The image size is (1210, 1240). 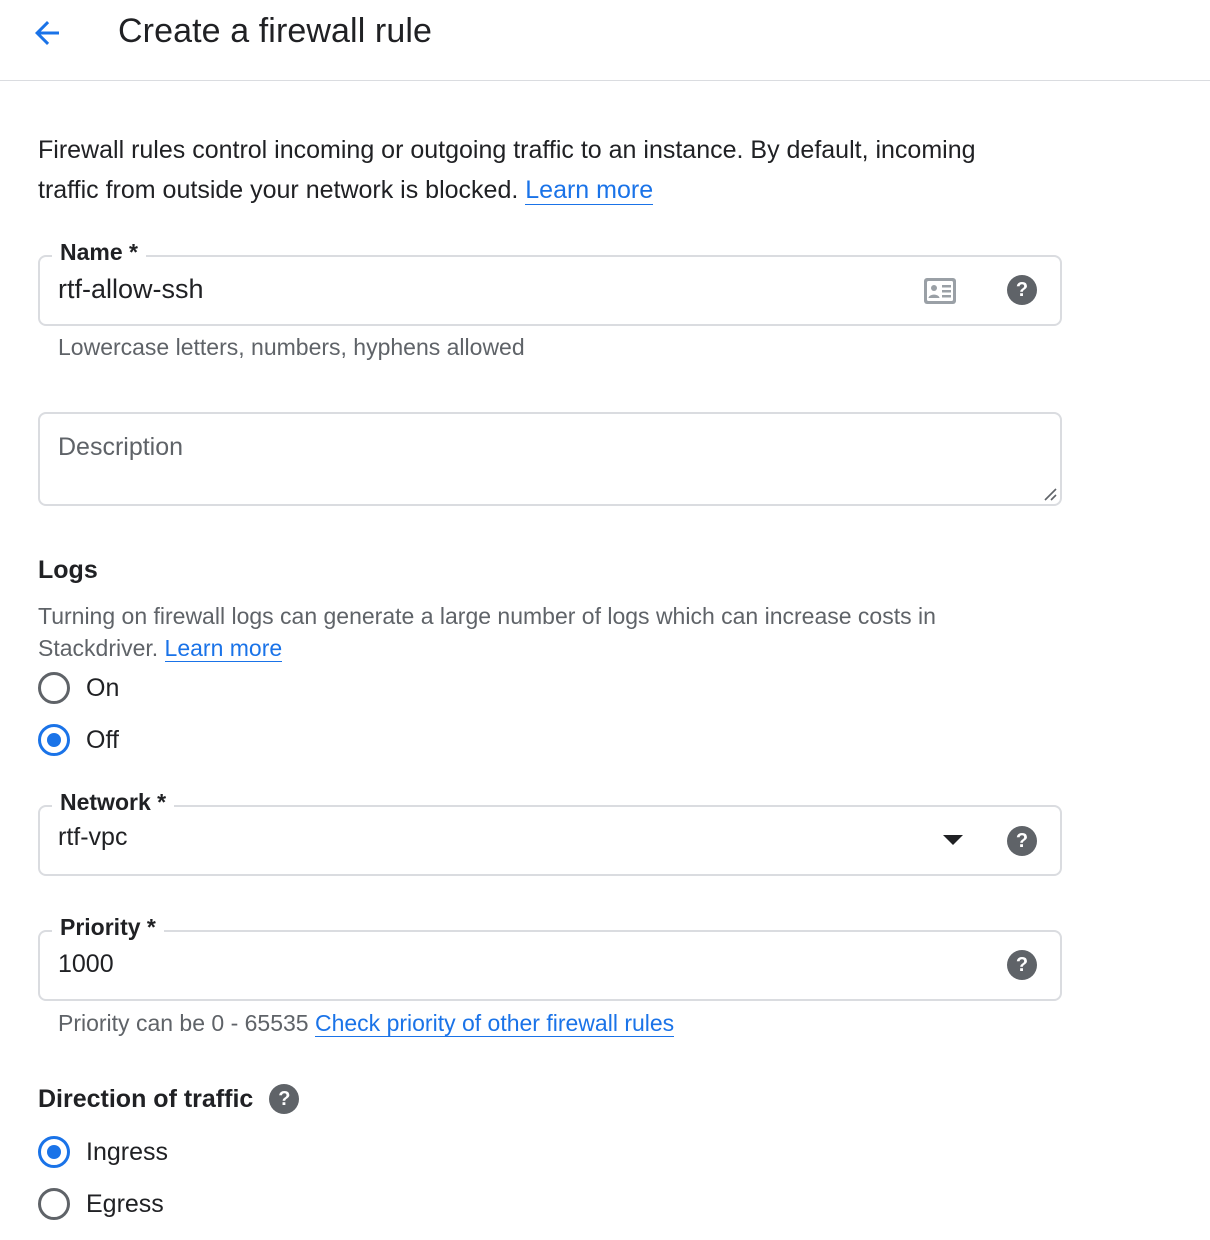 What do you see at coordinates (92, 837) in the screenshot?
I see `network-selected-value: rtf-vpc` at bounding box center [92, 837].